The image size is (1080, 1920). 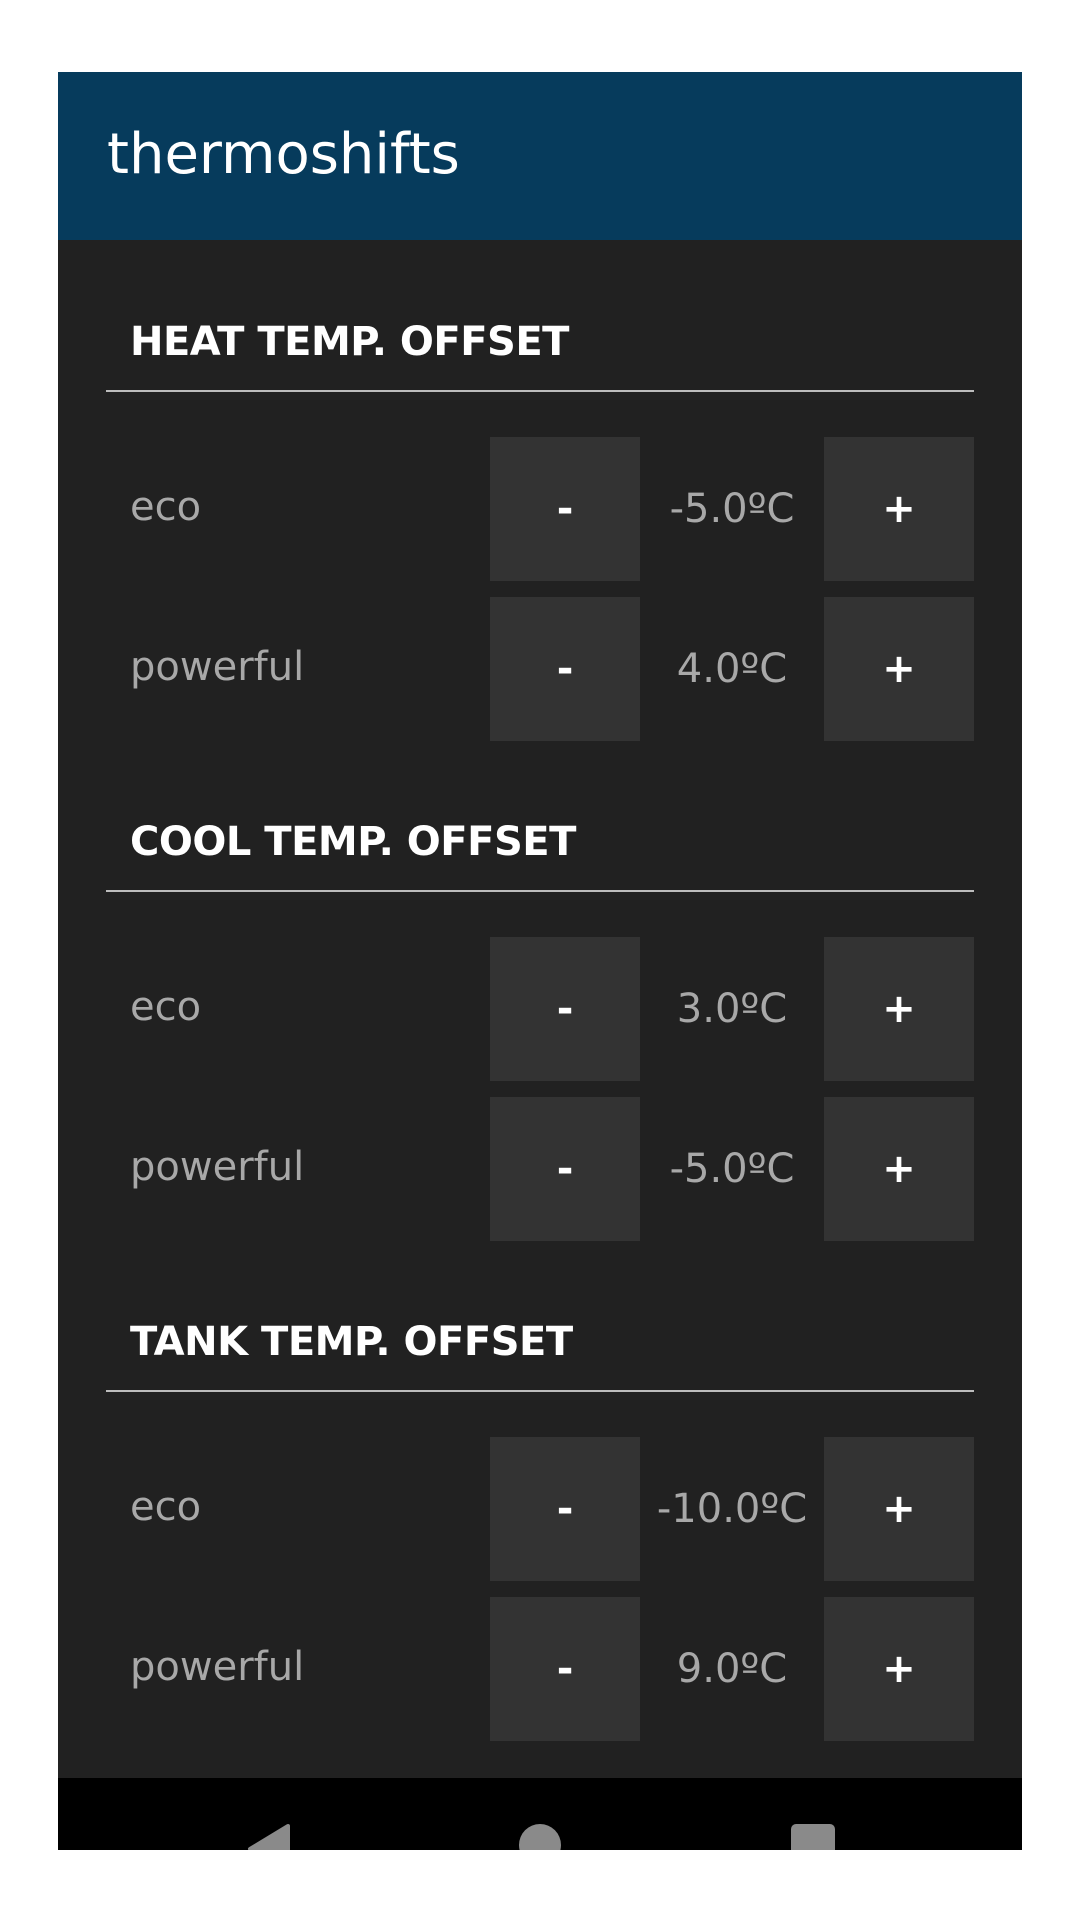 I want to click on offset-row-eco: eco - -10.0ºC +, so click(x=540, y=1509).